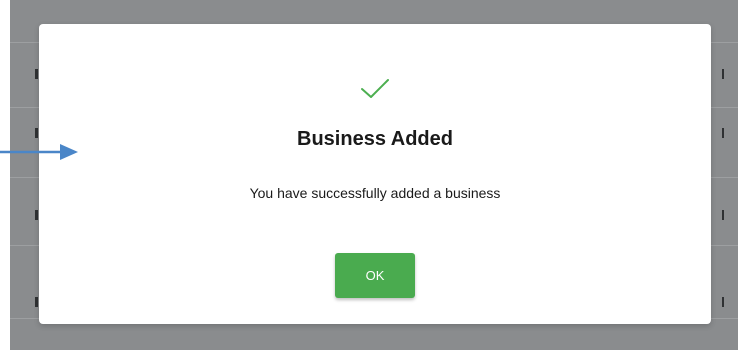 The height and width of the screenshot is (350, 738). I want to click on annotation-arrow-icon, so click(39, 152).